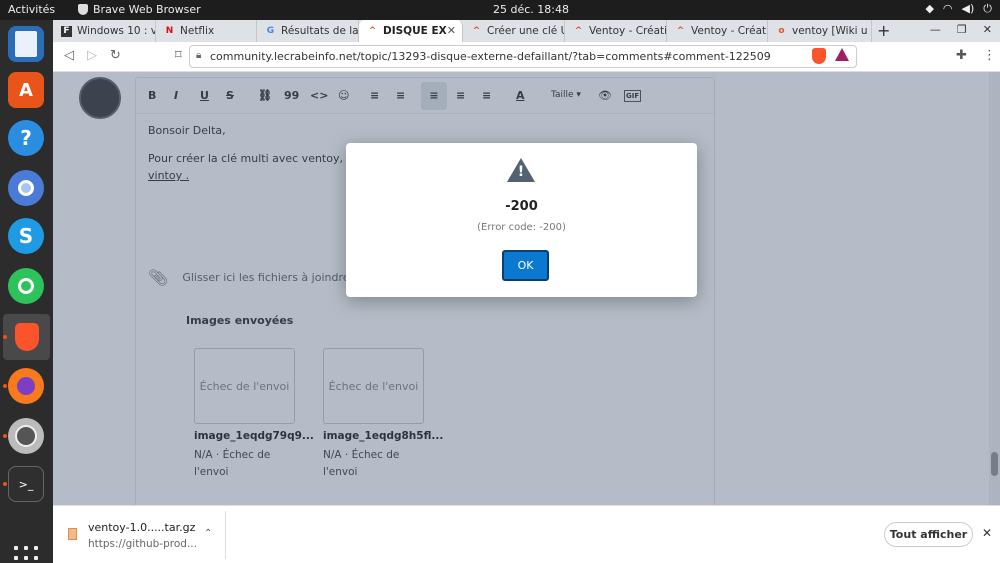 Image resolution: width=1000 pixels, height=563 pixels. I want to click on download-filename: ventoy-1.0.....tar.gz, so click(141, 527).